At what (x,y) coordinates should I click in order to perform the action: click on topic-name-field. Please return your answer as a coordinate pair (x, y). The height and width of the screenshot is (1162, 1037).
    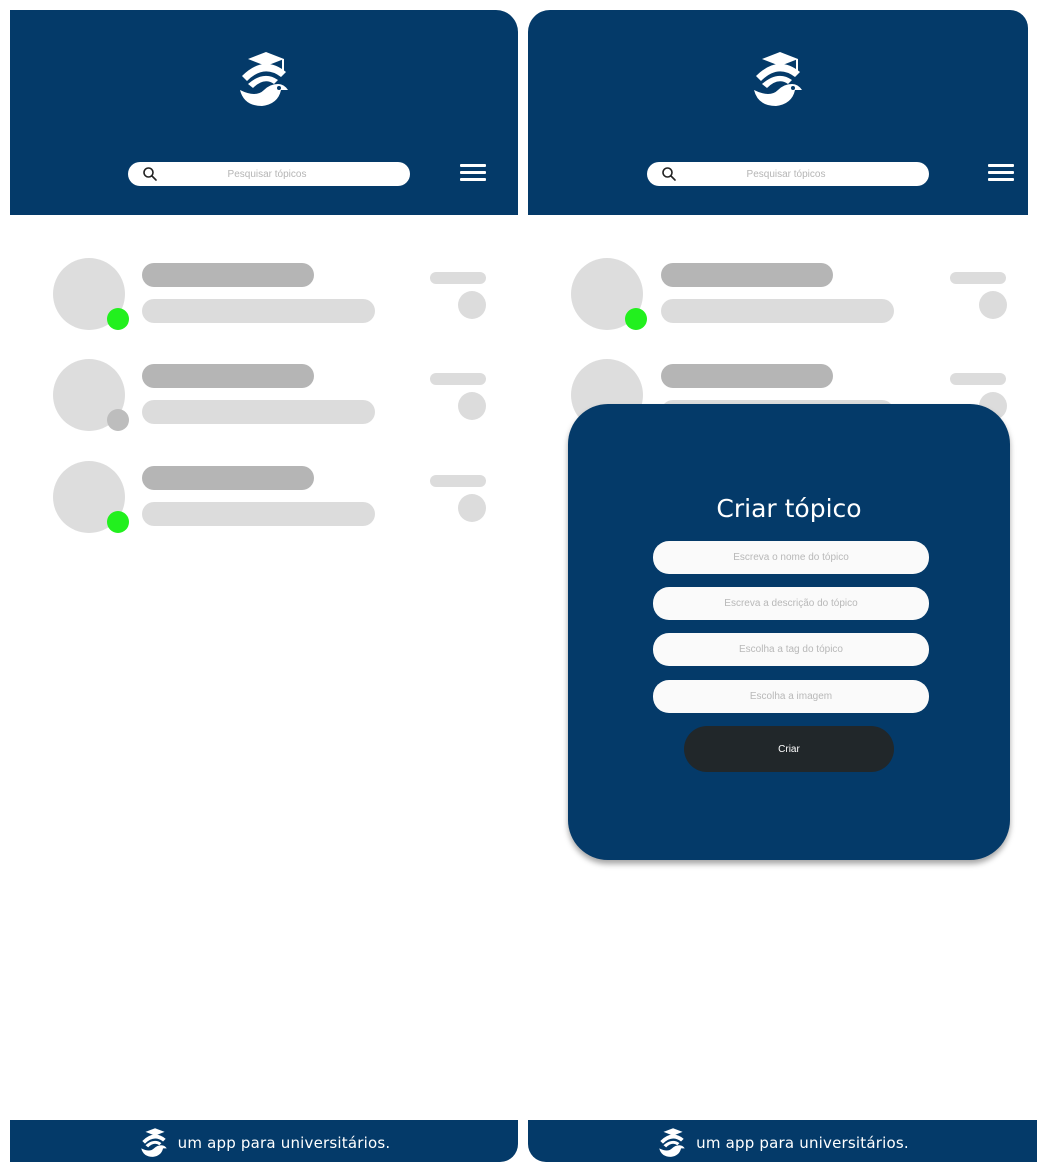
    Looking at the image, I should click on (791, 557).